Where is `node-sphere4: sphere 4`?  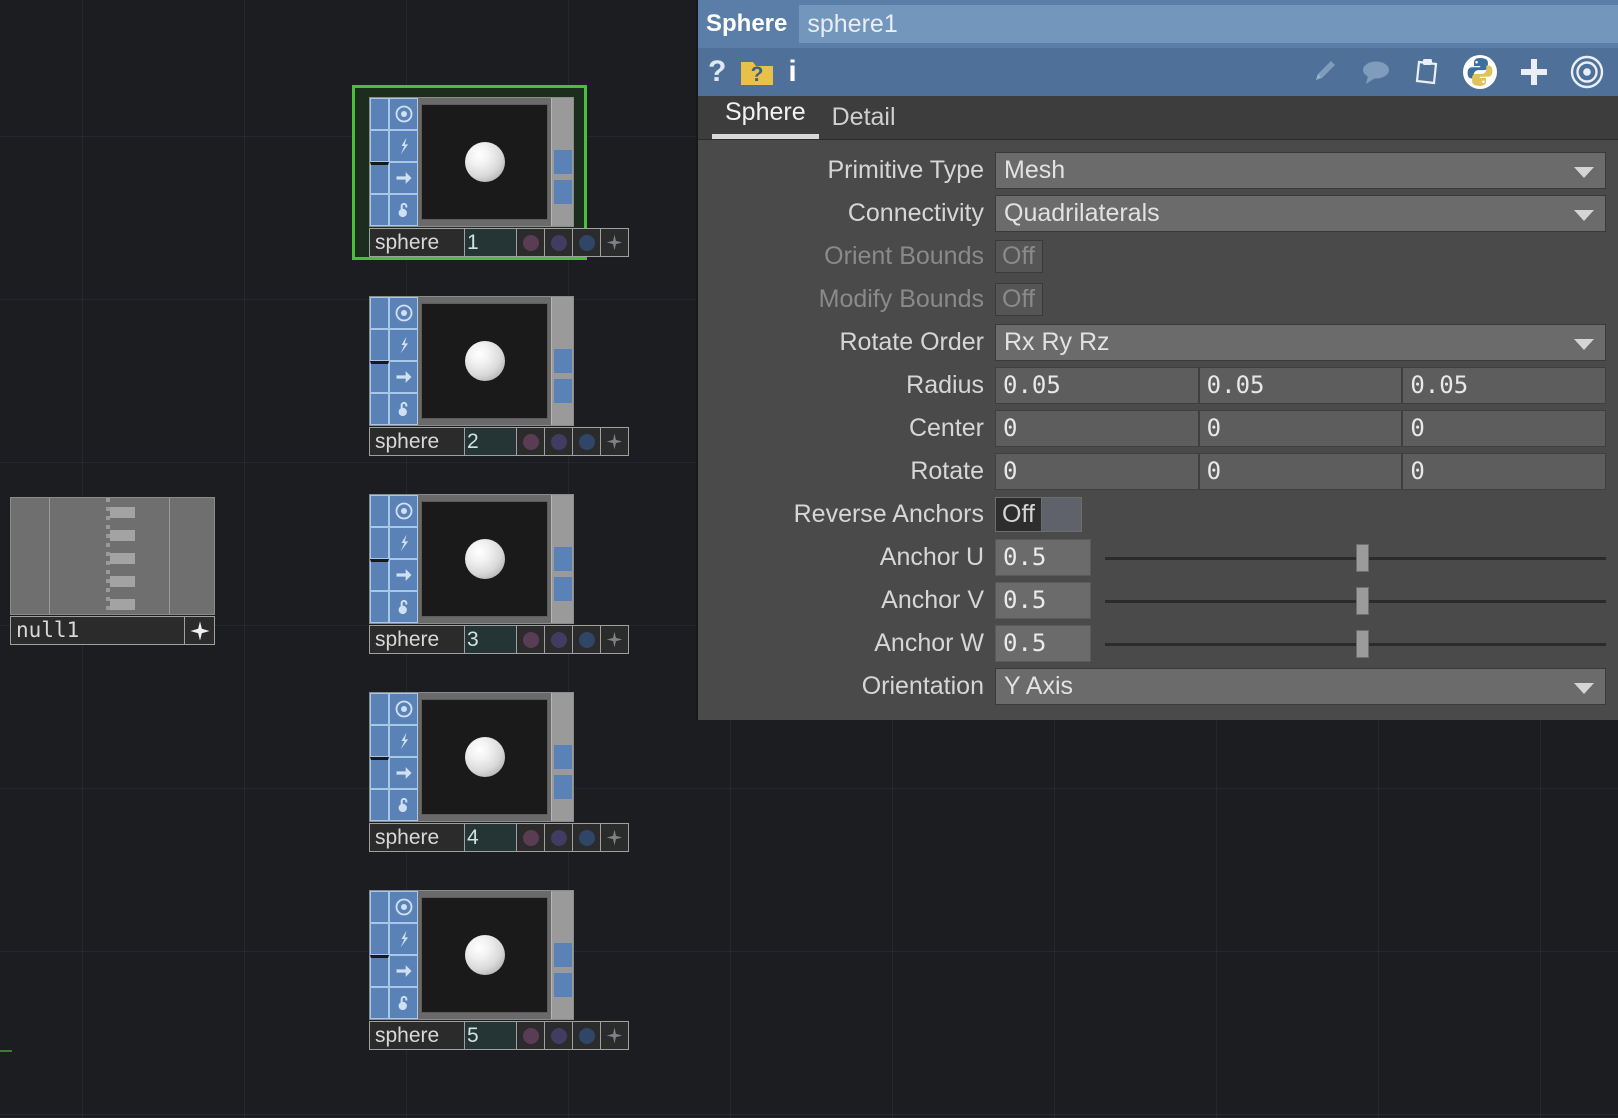 node-sphere4: sphere 4 is located at coordinates (499, 772).